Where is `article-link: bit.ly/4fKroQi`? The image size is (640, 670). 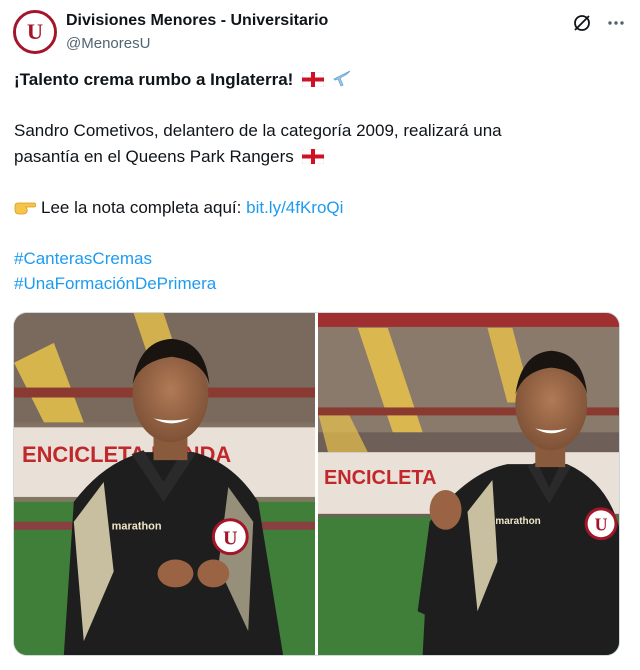 article-link: bit.ly/4fKroQi is located at coordinates (294, 207).